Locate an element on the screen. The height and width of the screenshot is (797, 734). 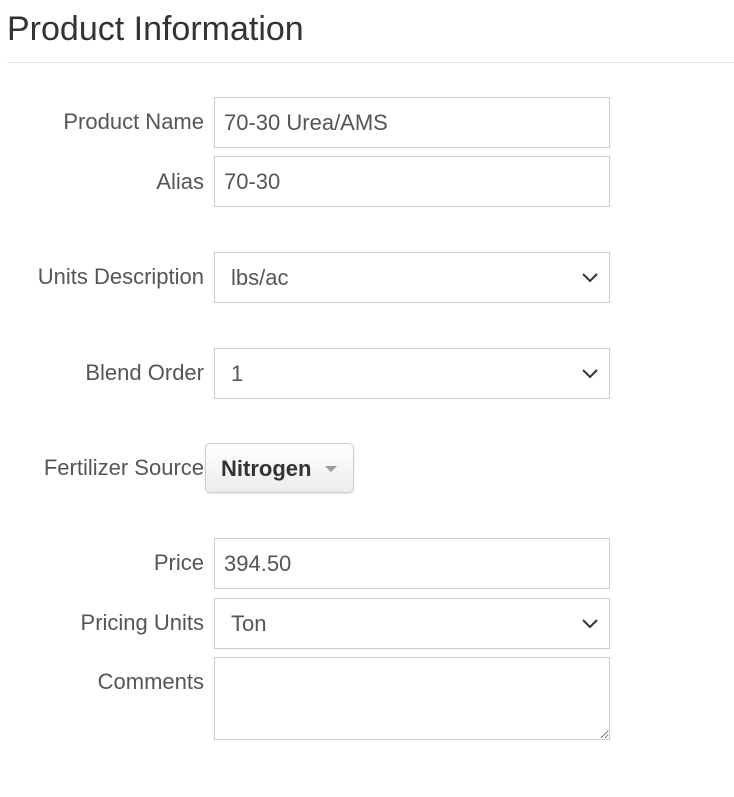
pricing-units-value: Ton is located at coordinates (249, 623).